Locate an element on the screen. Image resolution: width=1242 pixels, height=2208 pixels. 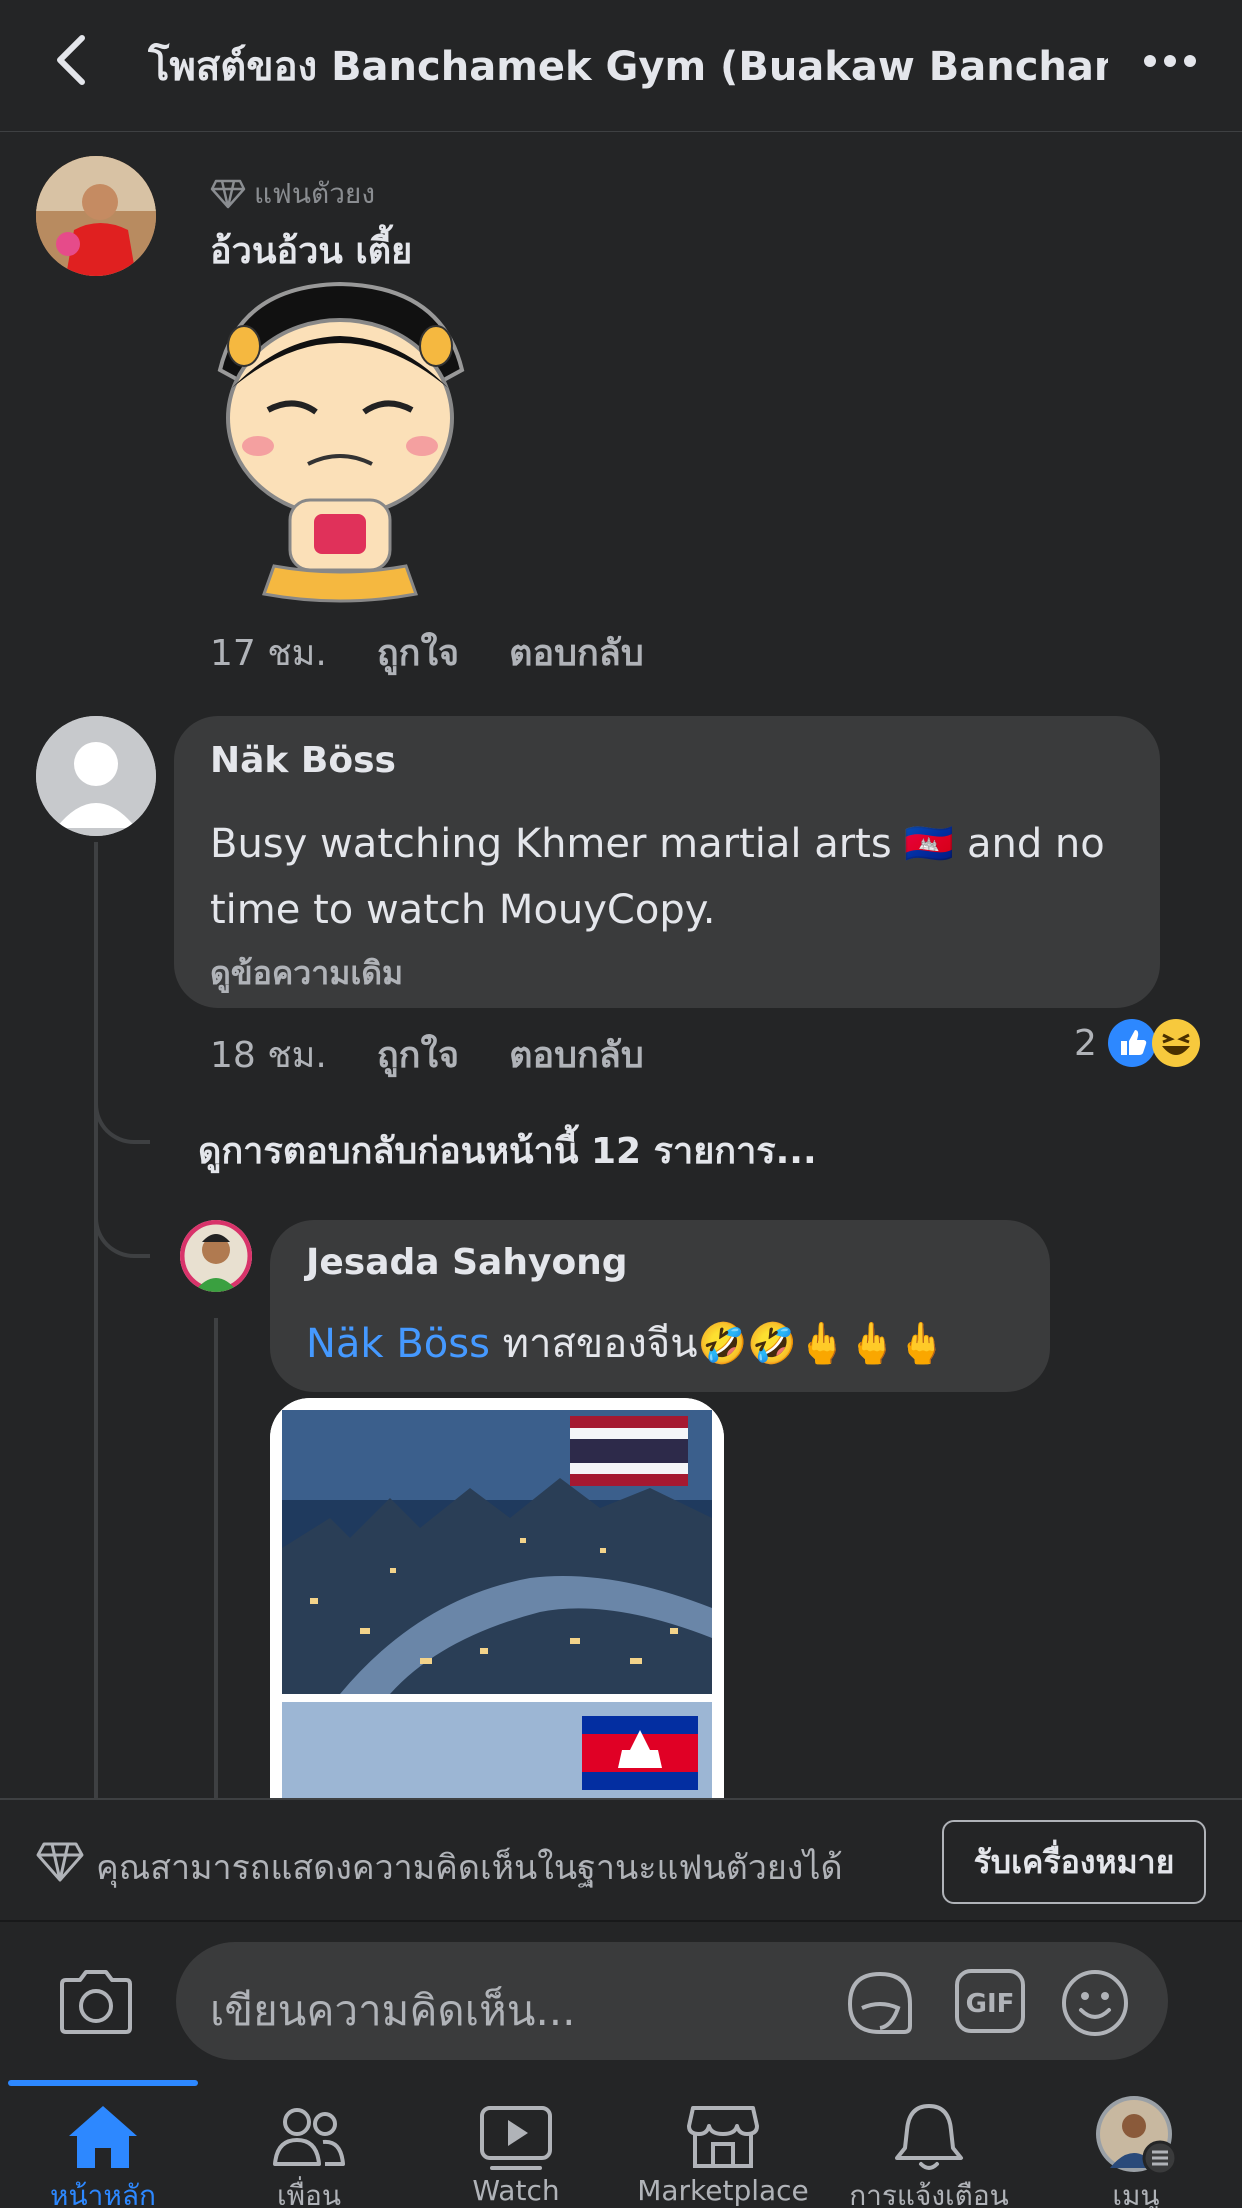
comment-actions: 17 ชม. ถูกใจ ตอบกลับ is located at coordinates (427, 652).